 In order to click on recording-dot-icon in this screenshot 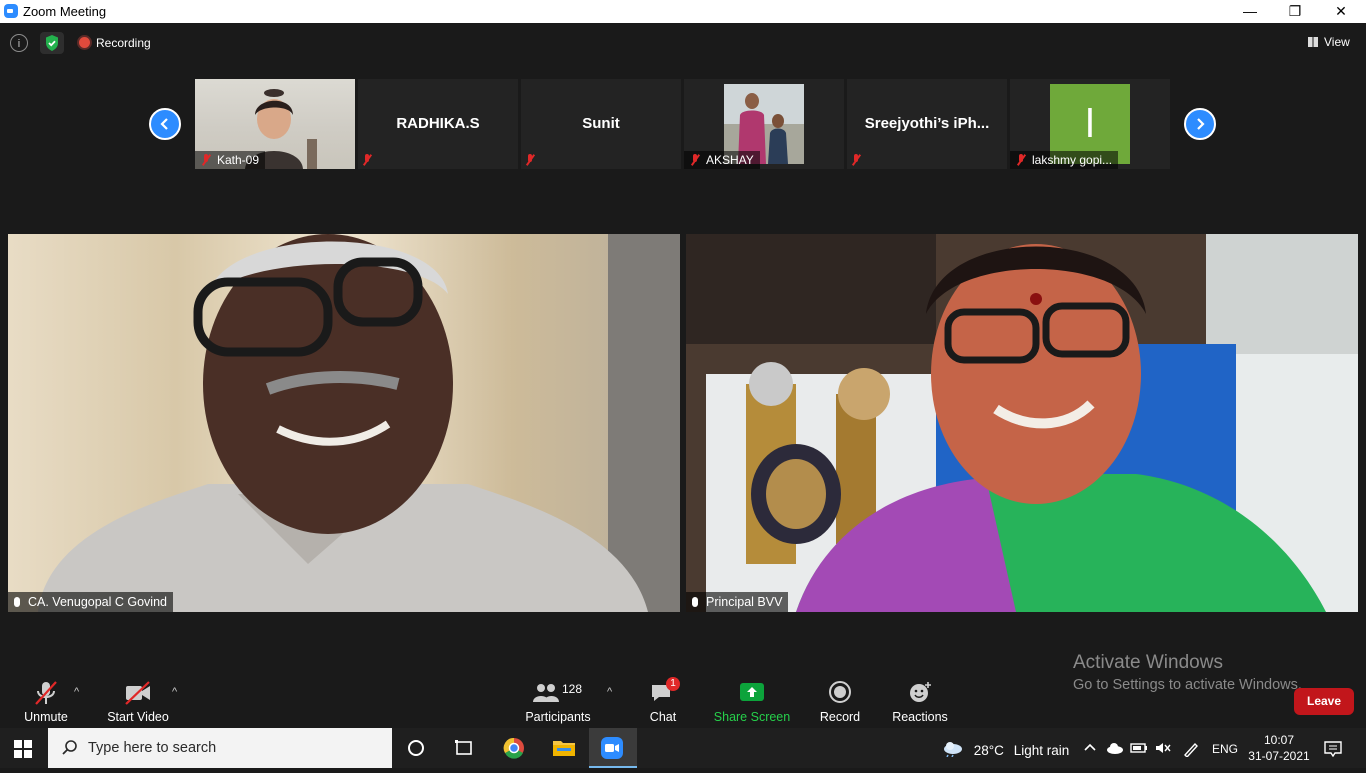, I will do `click(84, 42)`.